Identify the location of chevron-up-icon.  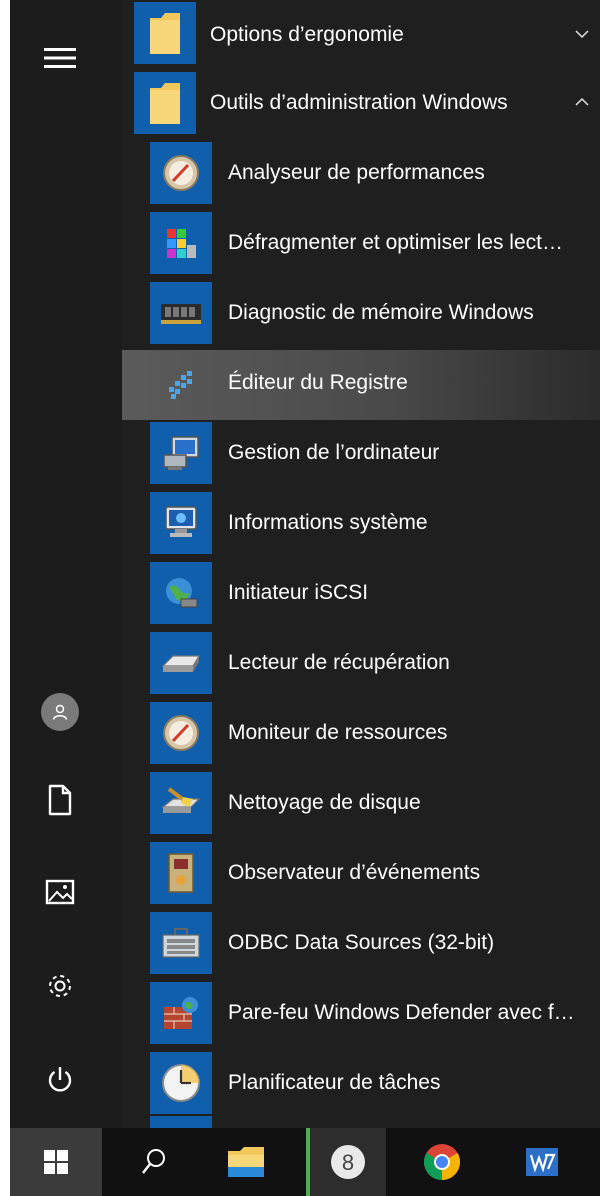
(582, 102).